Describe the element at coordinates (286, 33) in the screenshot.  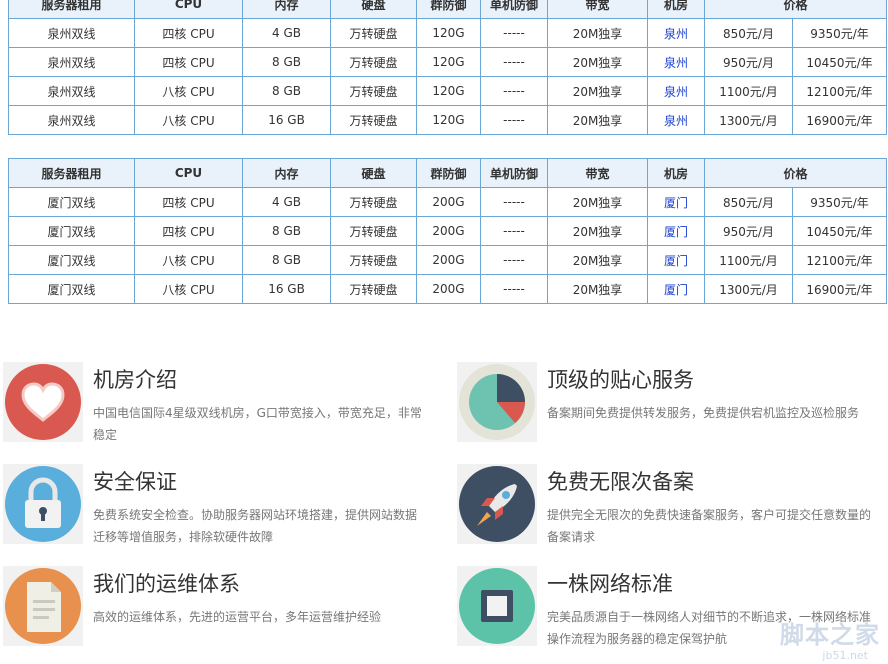
I see `table-cell: 4 GB` at that location.